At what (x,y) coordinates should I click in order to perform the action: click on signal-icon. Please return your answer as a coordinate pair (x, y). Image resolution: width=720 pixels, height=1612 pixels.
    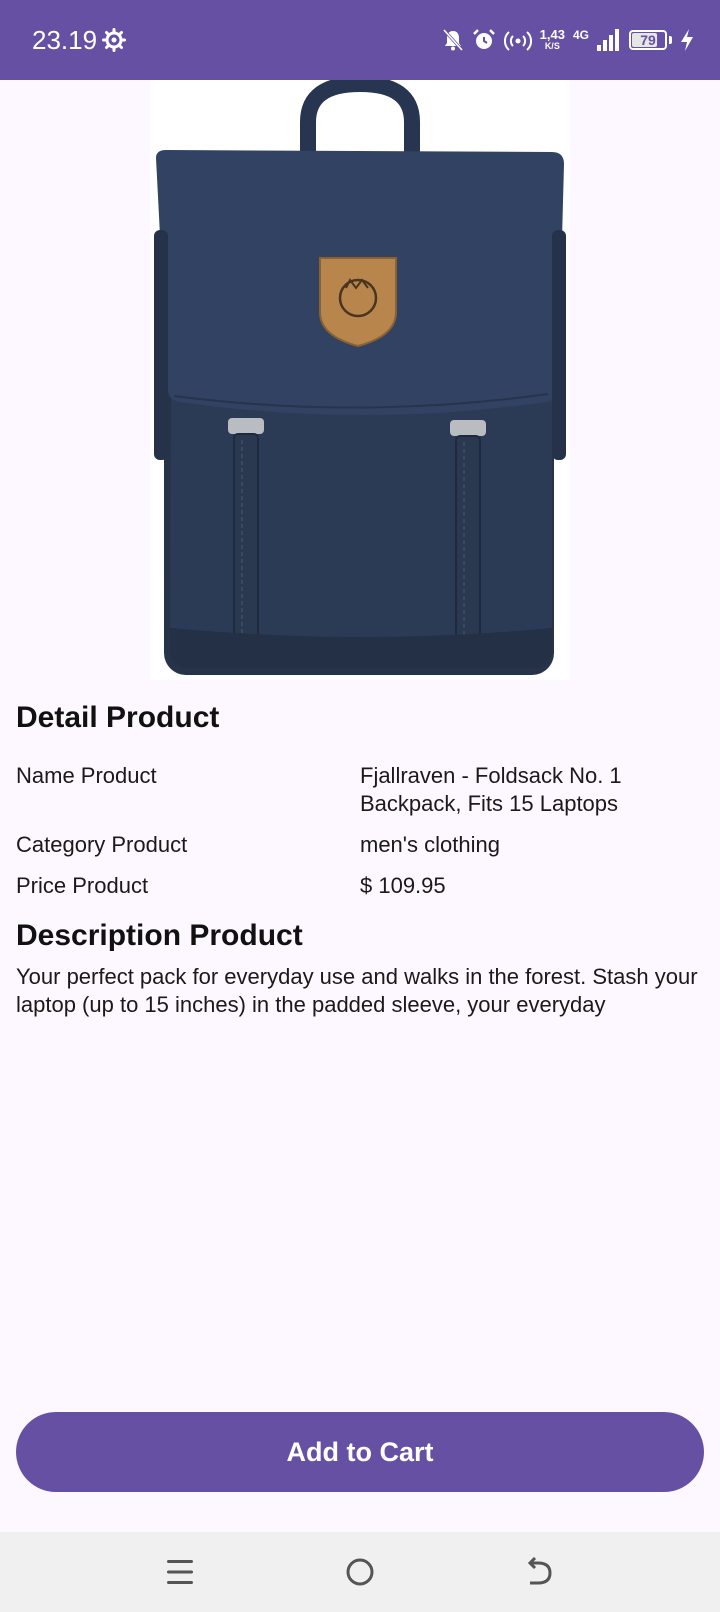
    Looking at the image, I should click on (608, 40).